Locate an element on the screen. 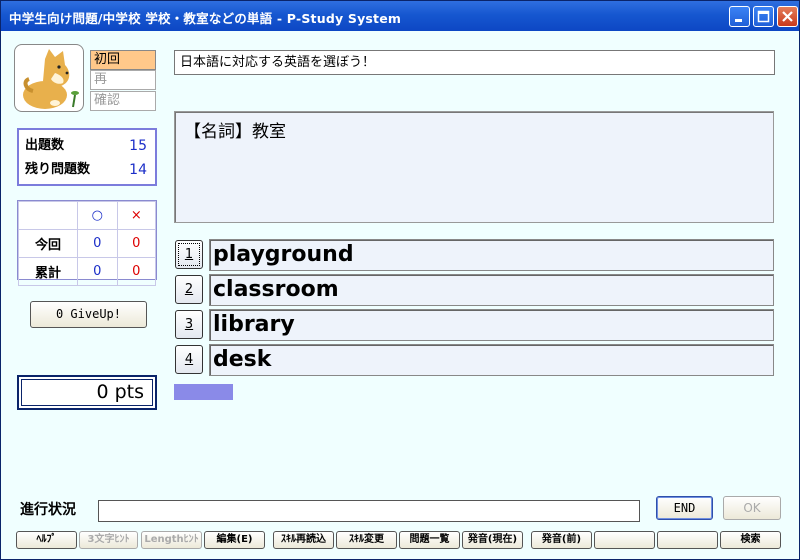  choice-1-text: playground is located at coordinates (491, 255).